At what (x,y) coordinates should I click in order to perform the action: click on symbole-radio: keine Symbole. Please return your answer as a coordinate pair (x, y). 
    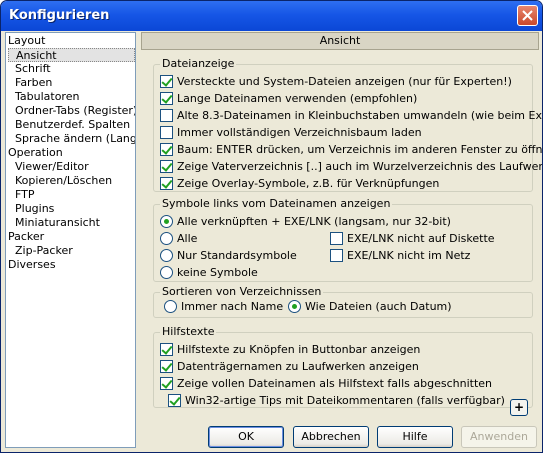
    Looking at the image, I should click on (209, 272).